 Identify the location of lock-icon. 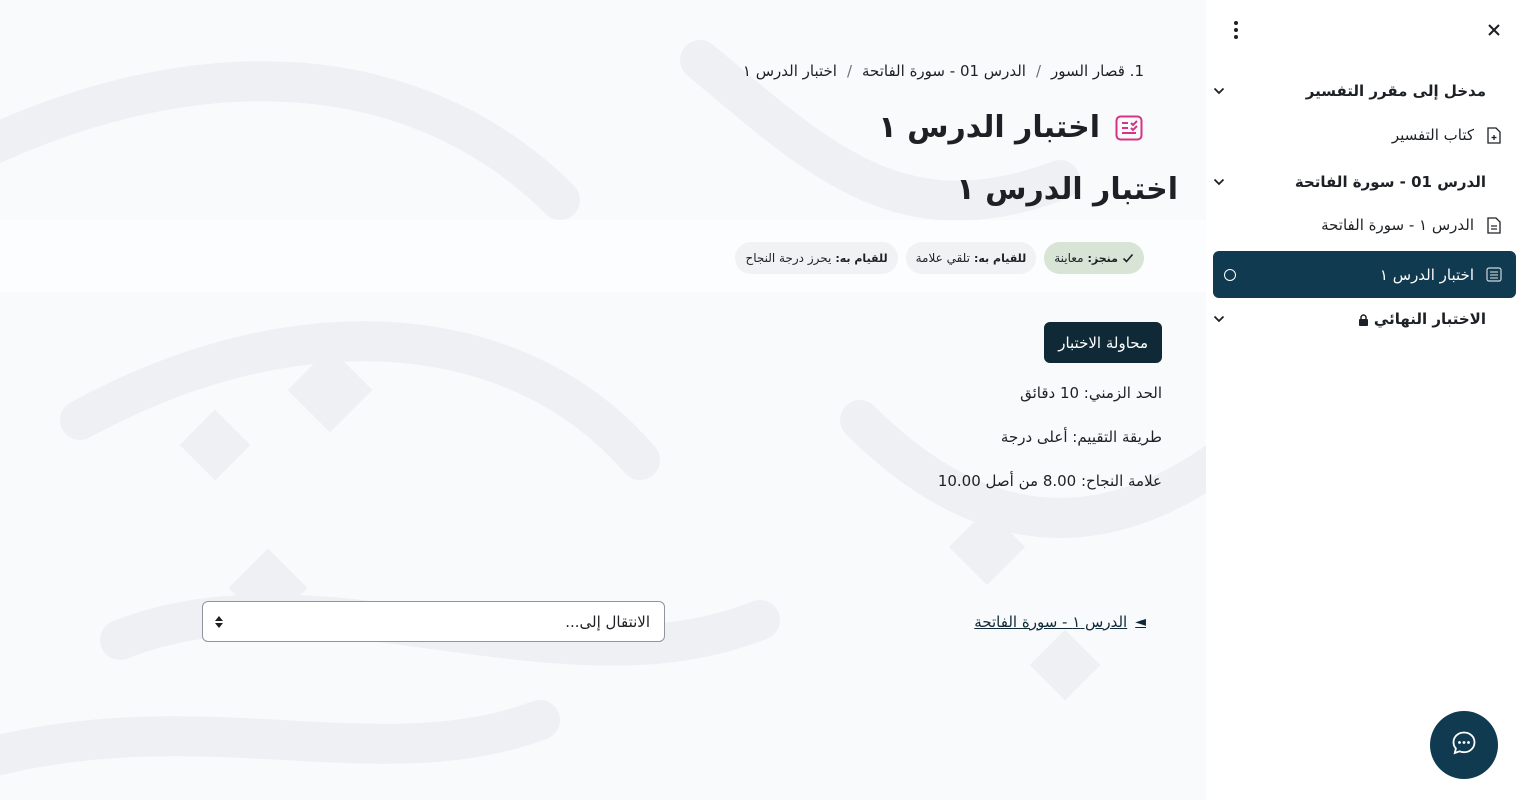
(1363, 319).